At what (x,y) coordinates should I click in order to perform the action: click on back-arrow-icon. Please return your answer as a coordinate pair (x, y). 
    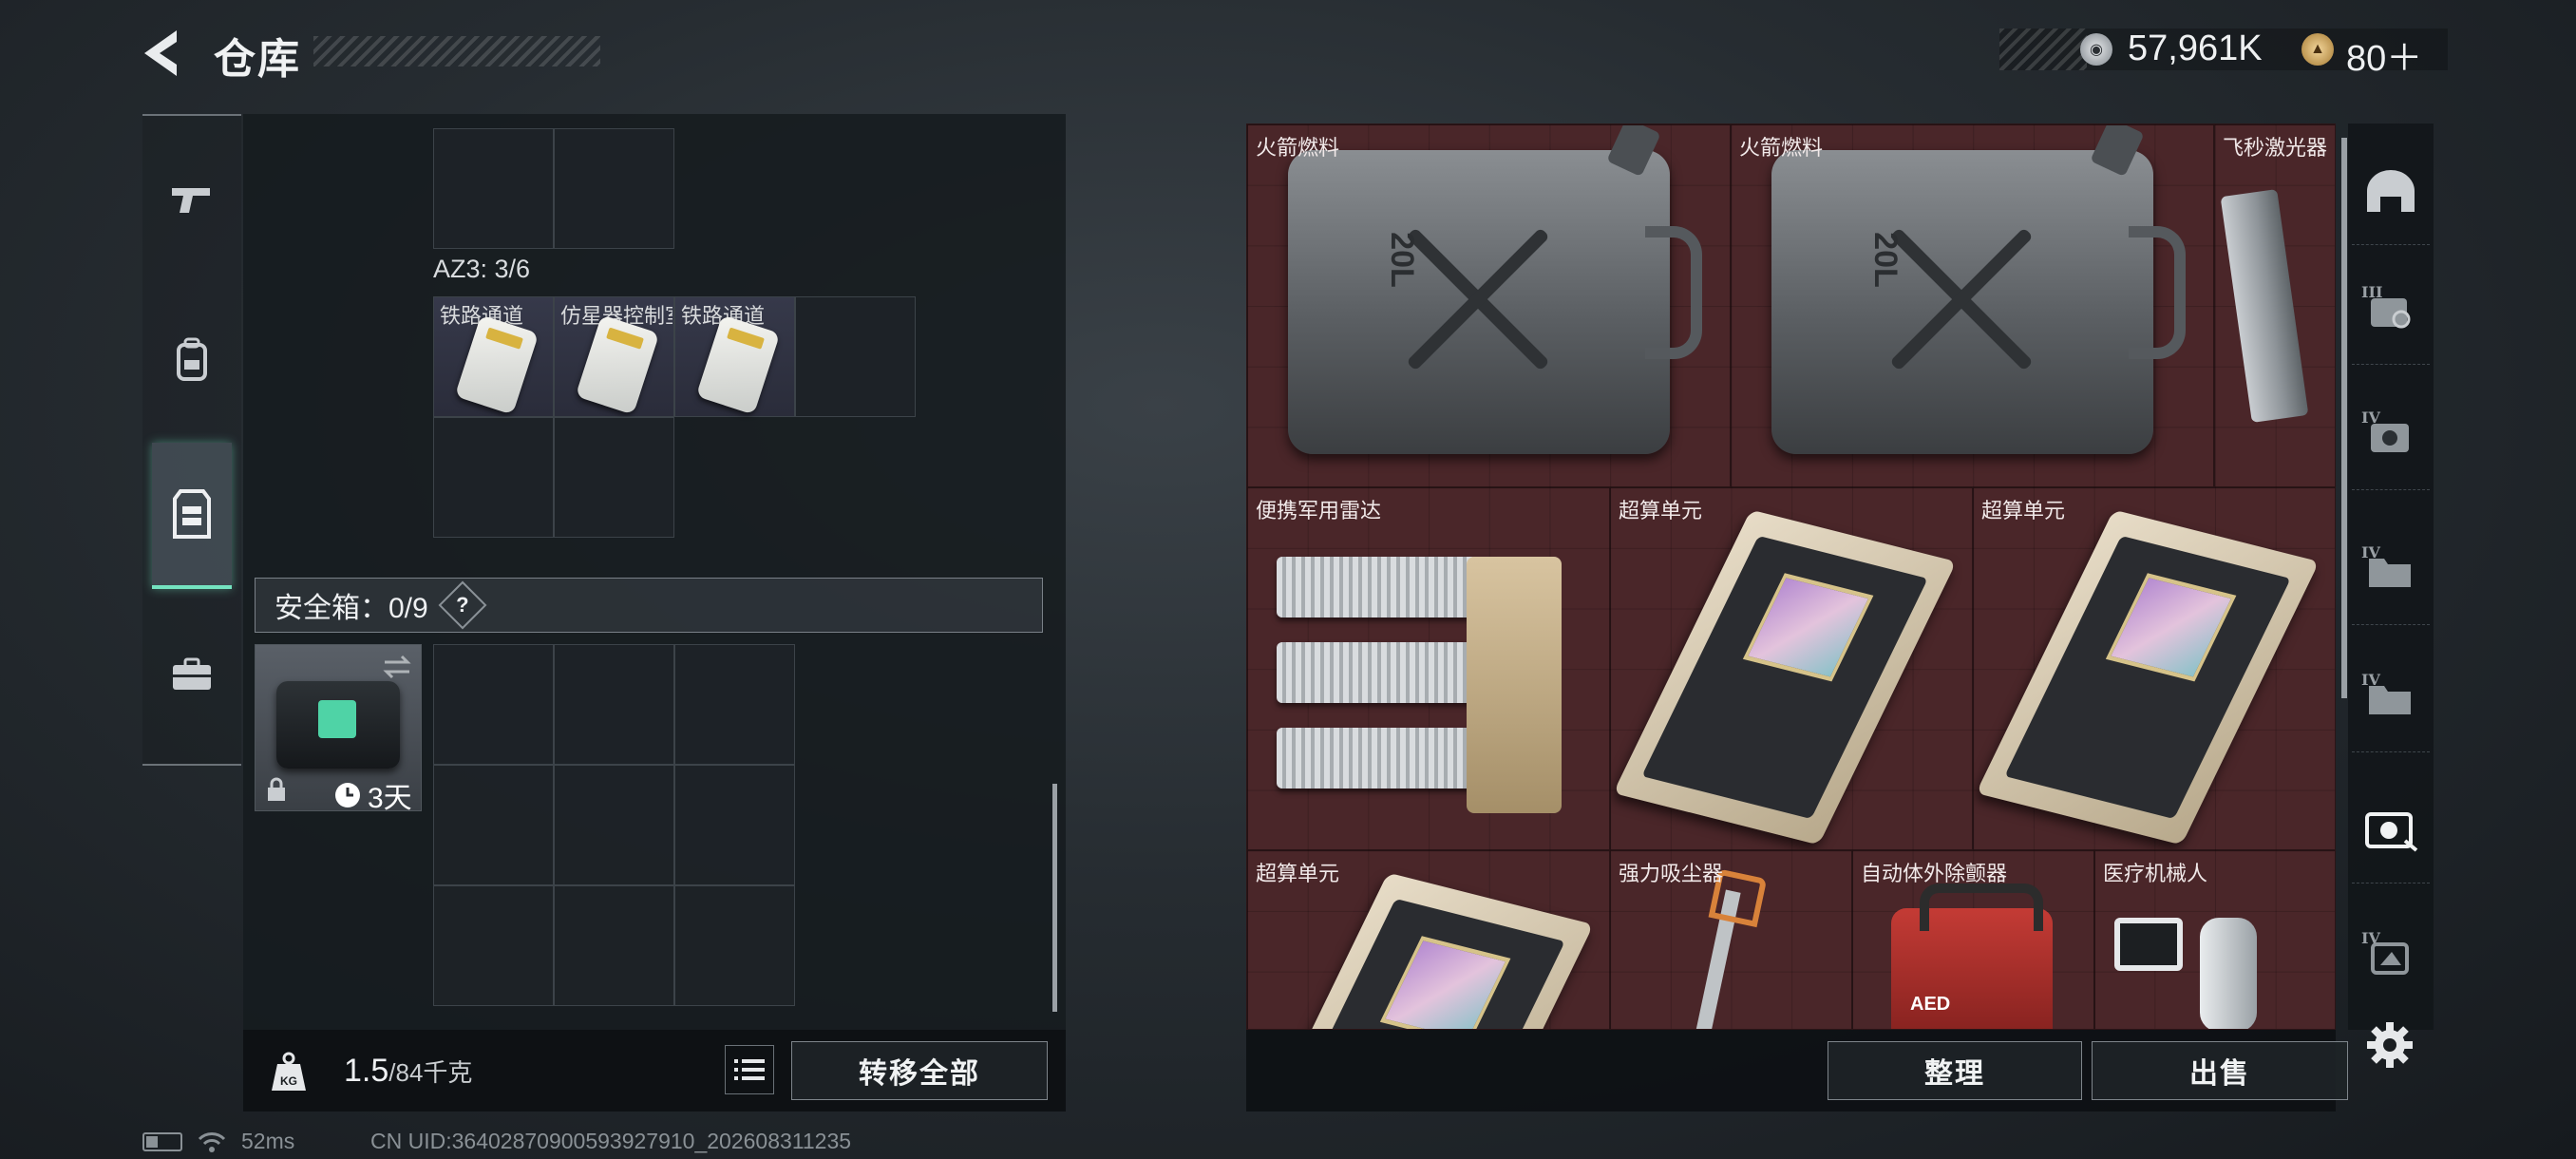
    Looking at the image, I should click on (160, 53).